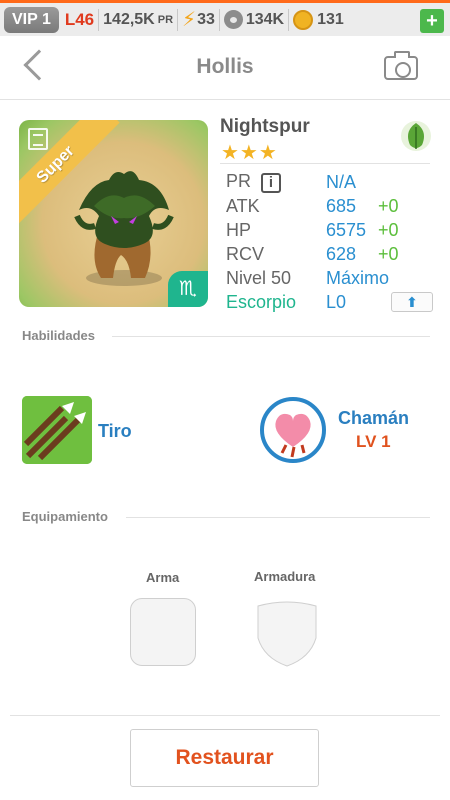  What do you see at coordinates (259, 277) in the screenshot?
I see `stat-label: Nivel 50` at bounding box center [259, 277].